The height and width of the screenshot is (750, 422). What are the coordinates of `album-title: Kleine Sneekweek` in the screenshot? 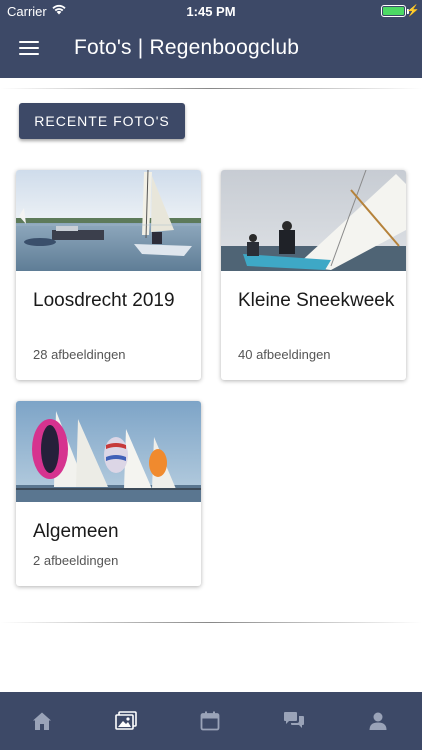 It's located at (316, 300).